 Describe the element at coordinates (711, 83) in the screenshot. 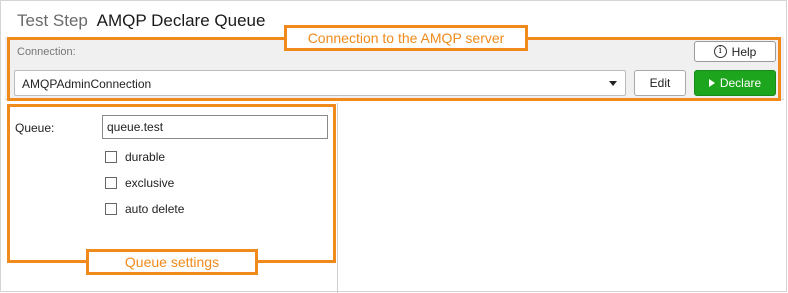

I see `play-icon` at that location.